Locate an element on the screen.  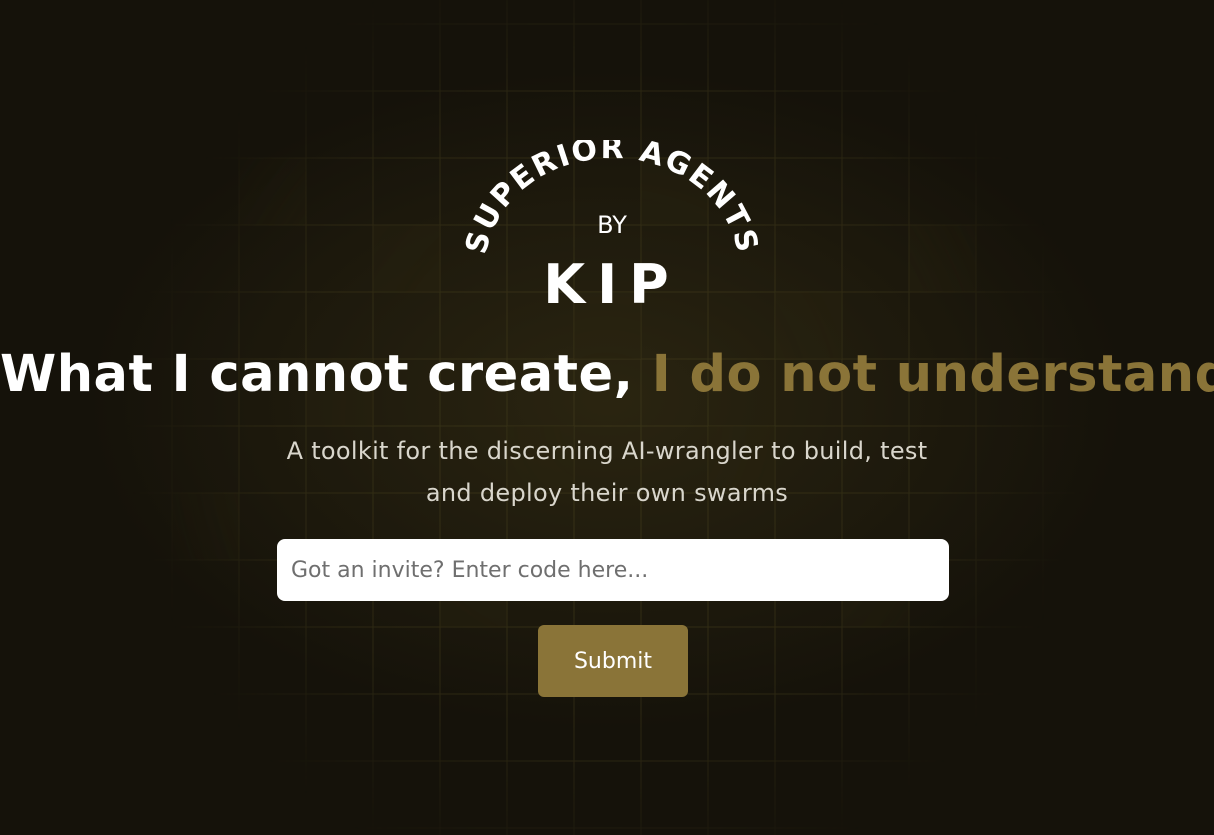
logo-arc-text: SUPERIOR AGENTS is located at coordinates (612, 198).